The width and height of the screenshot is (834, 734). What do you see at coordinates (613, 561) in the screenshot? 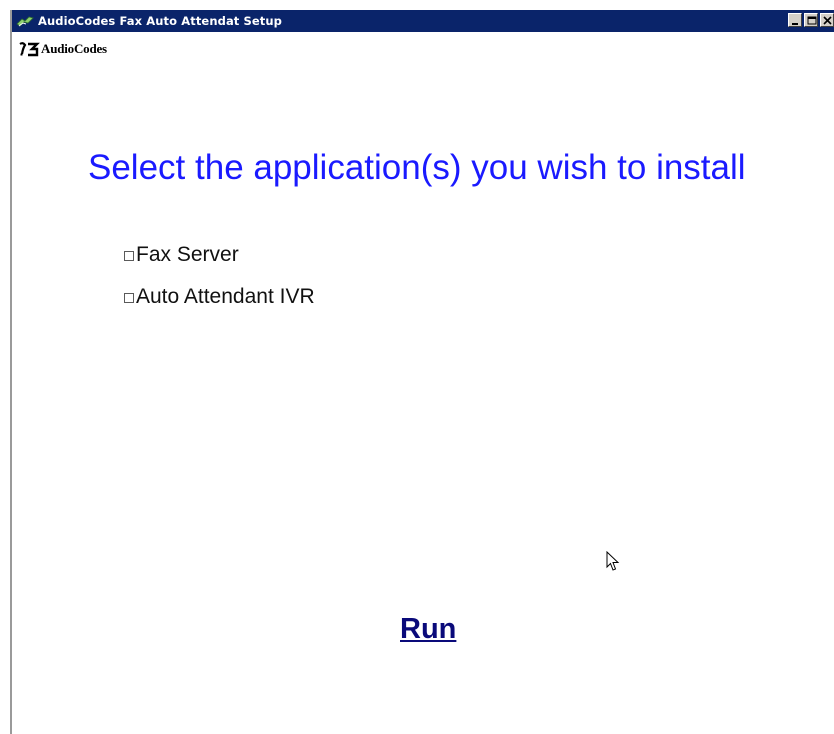
I see `mouse-pointer-icon` at bounding box center [613, 561].